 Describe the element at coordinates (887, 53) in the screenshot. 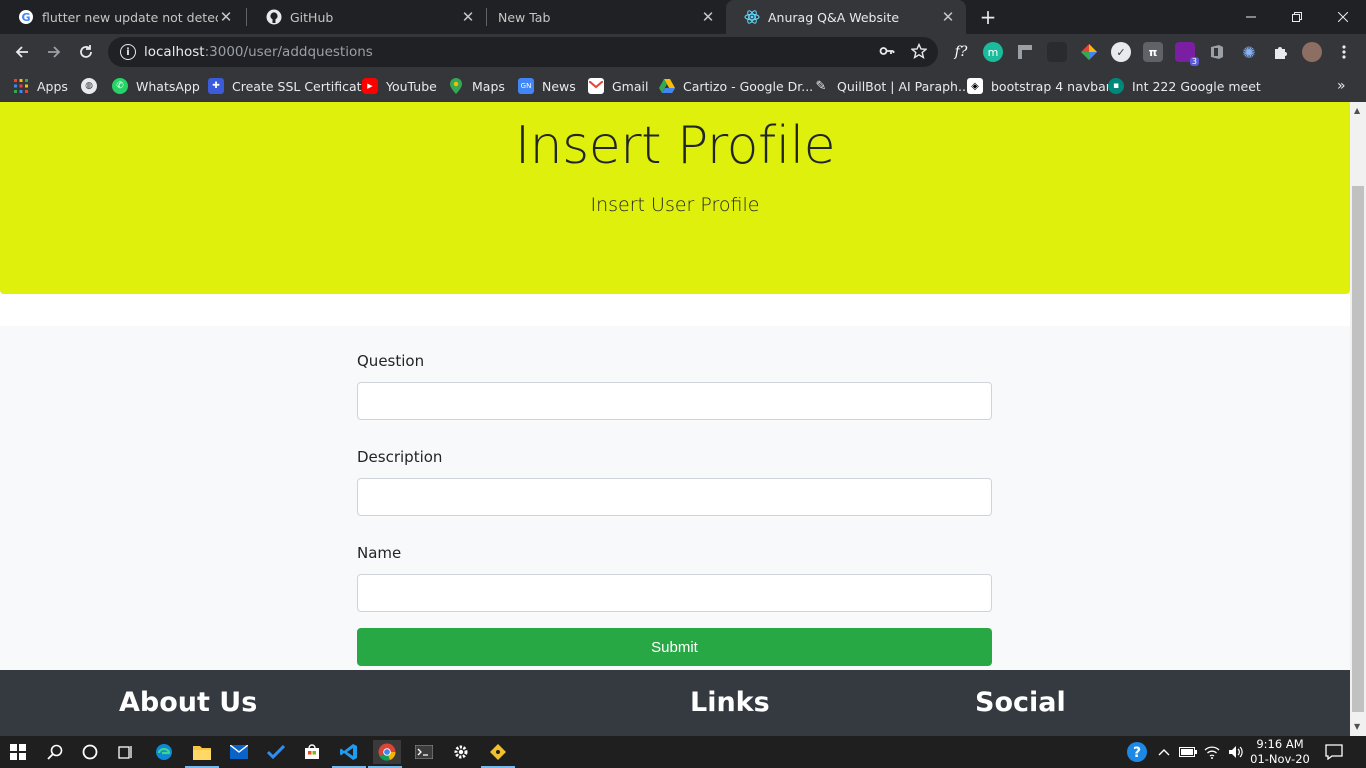

I see `key-icon` at that location.